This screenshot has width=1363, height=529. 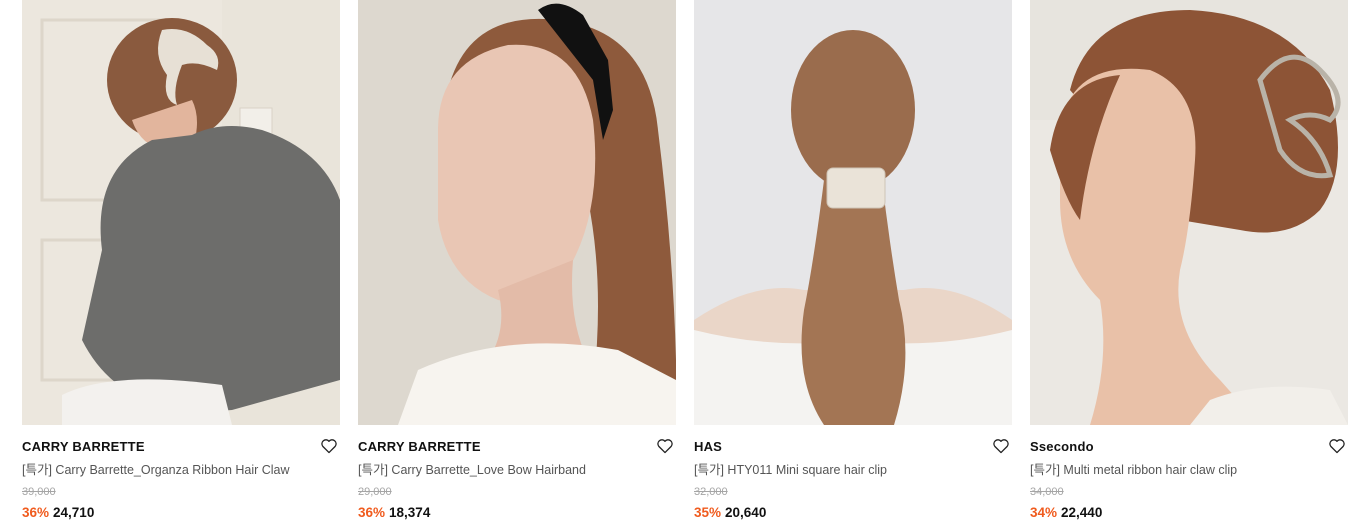 I want to click on sale-price: 22,440, so click(x=1082, y=512).